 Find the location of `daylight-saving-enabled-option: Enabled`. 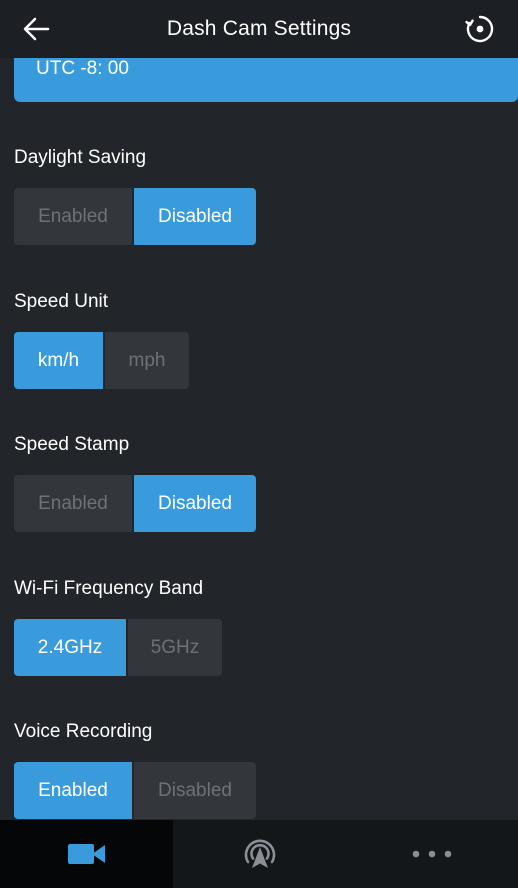

daylight-saving-enabled-option: Enabled is located at coordinates (73, 216).